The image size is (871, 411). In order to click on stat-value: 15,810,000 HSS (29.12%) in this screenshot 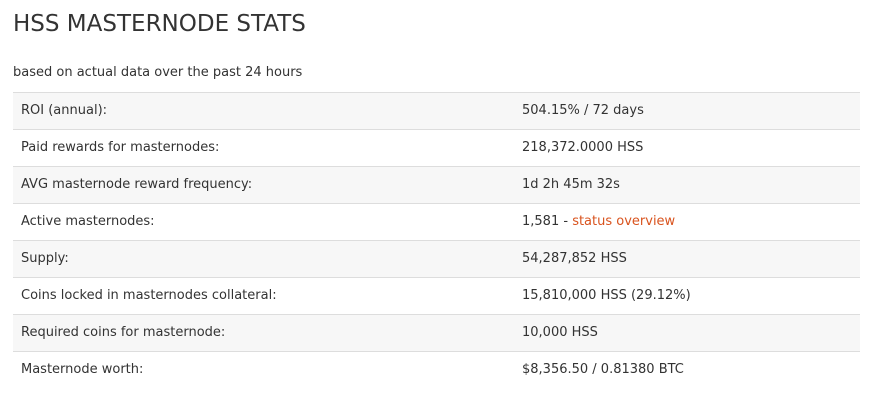, I will do `click(687, 296)`.